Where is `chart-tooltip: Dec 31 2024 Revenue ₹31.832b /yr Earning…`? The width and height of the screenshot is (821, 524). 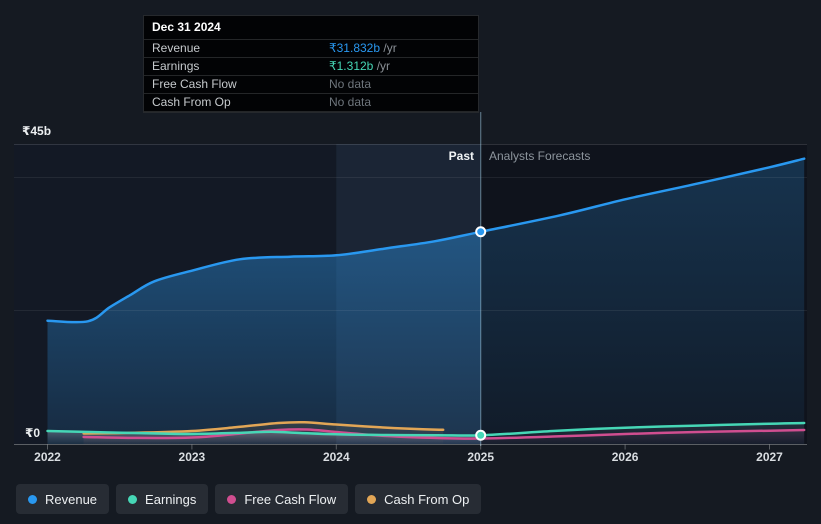
chart-tooltip: Dec 31 2024 Revenue ₹31.832b /yr Earning… is located at coordinates (311, 64).